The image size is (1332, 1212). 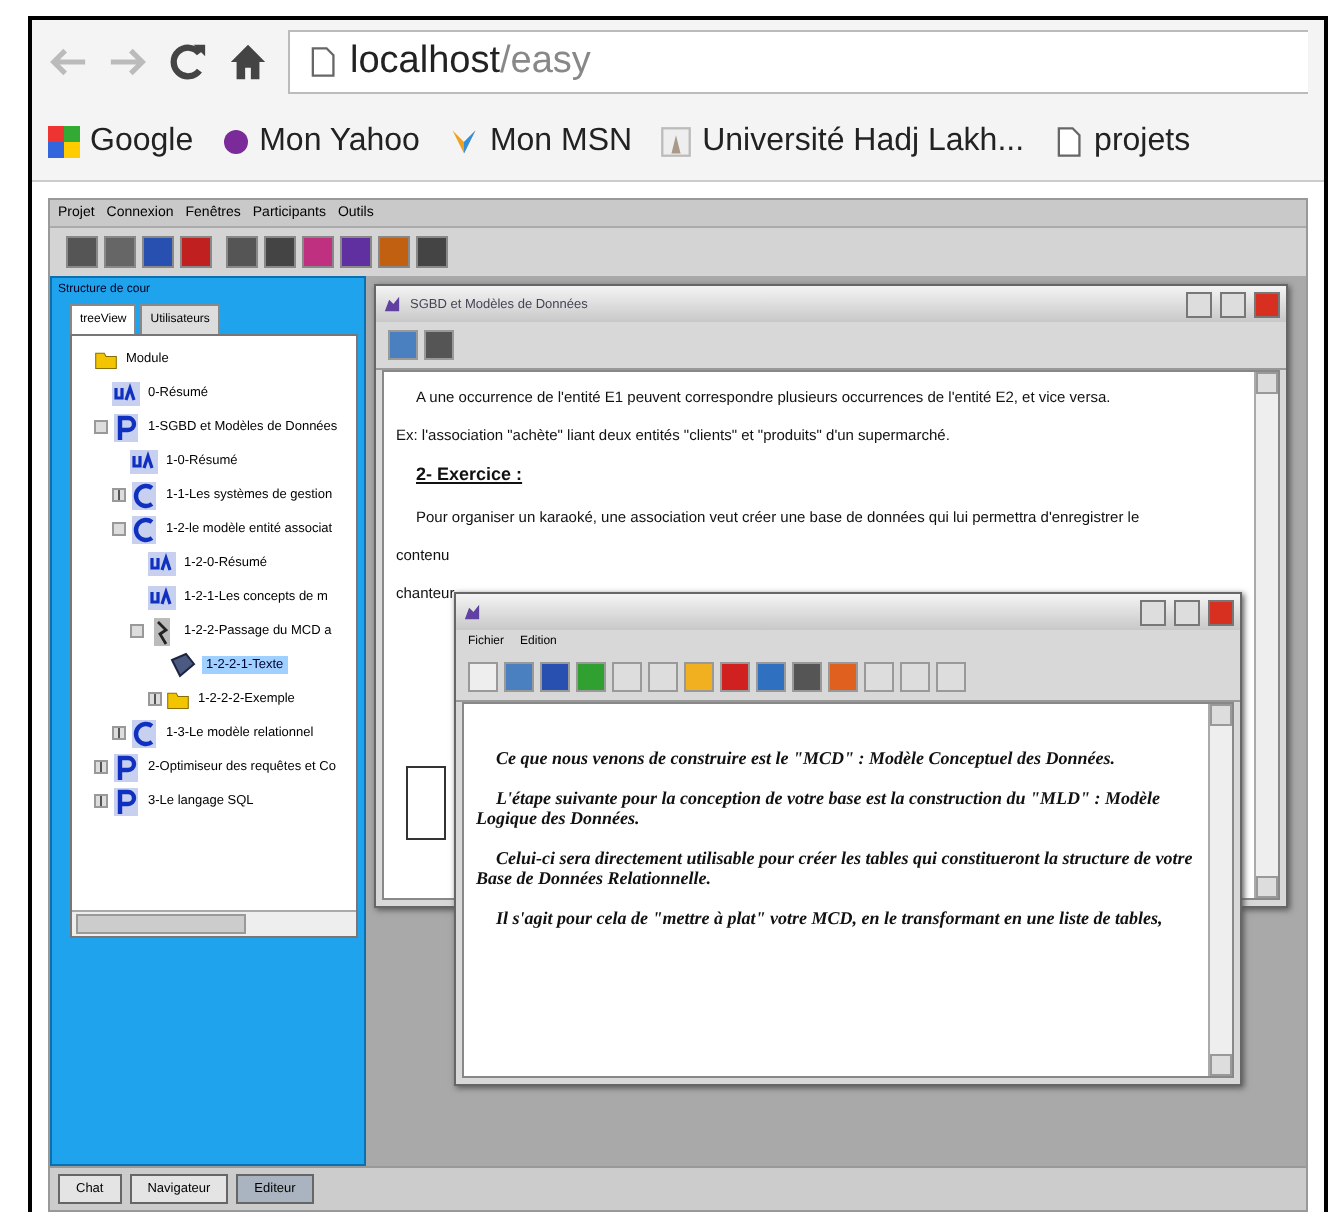 What do you see at coordinates (121, 142) in the screenshot?
I see `bookmark: Google` at bounding box center [121, 142].